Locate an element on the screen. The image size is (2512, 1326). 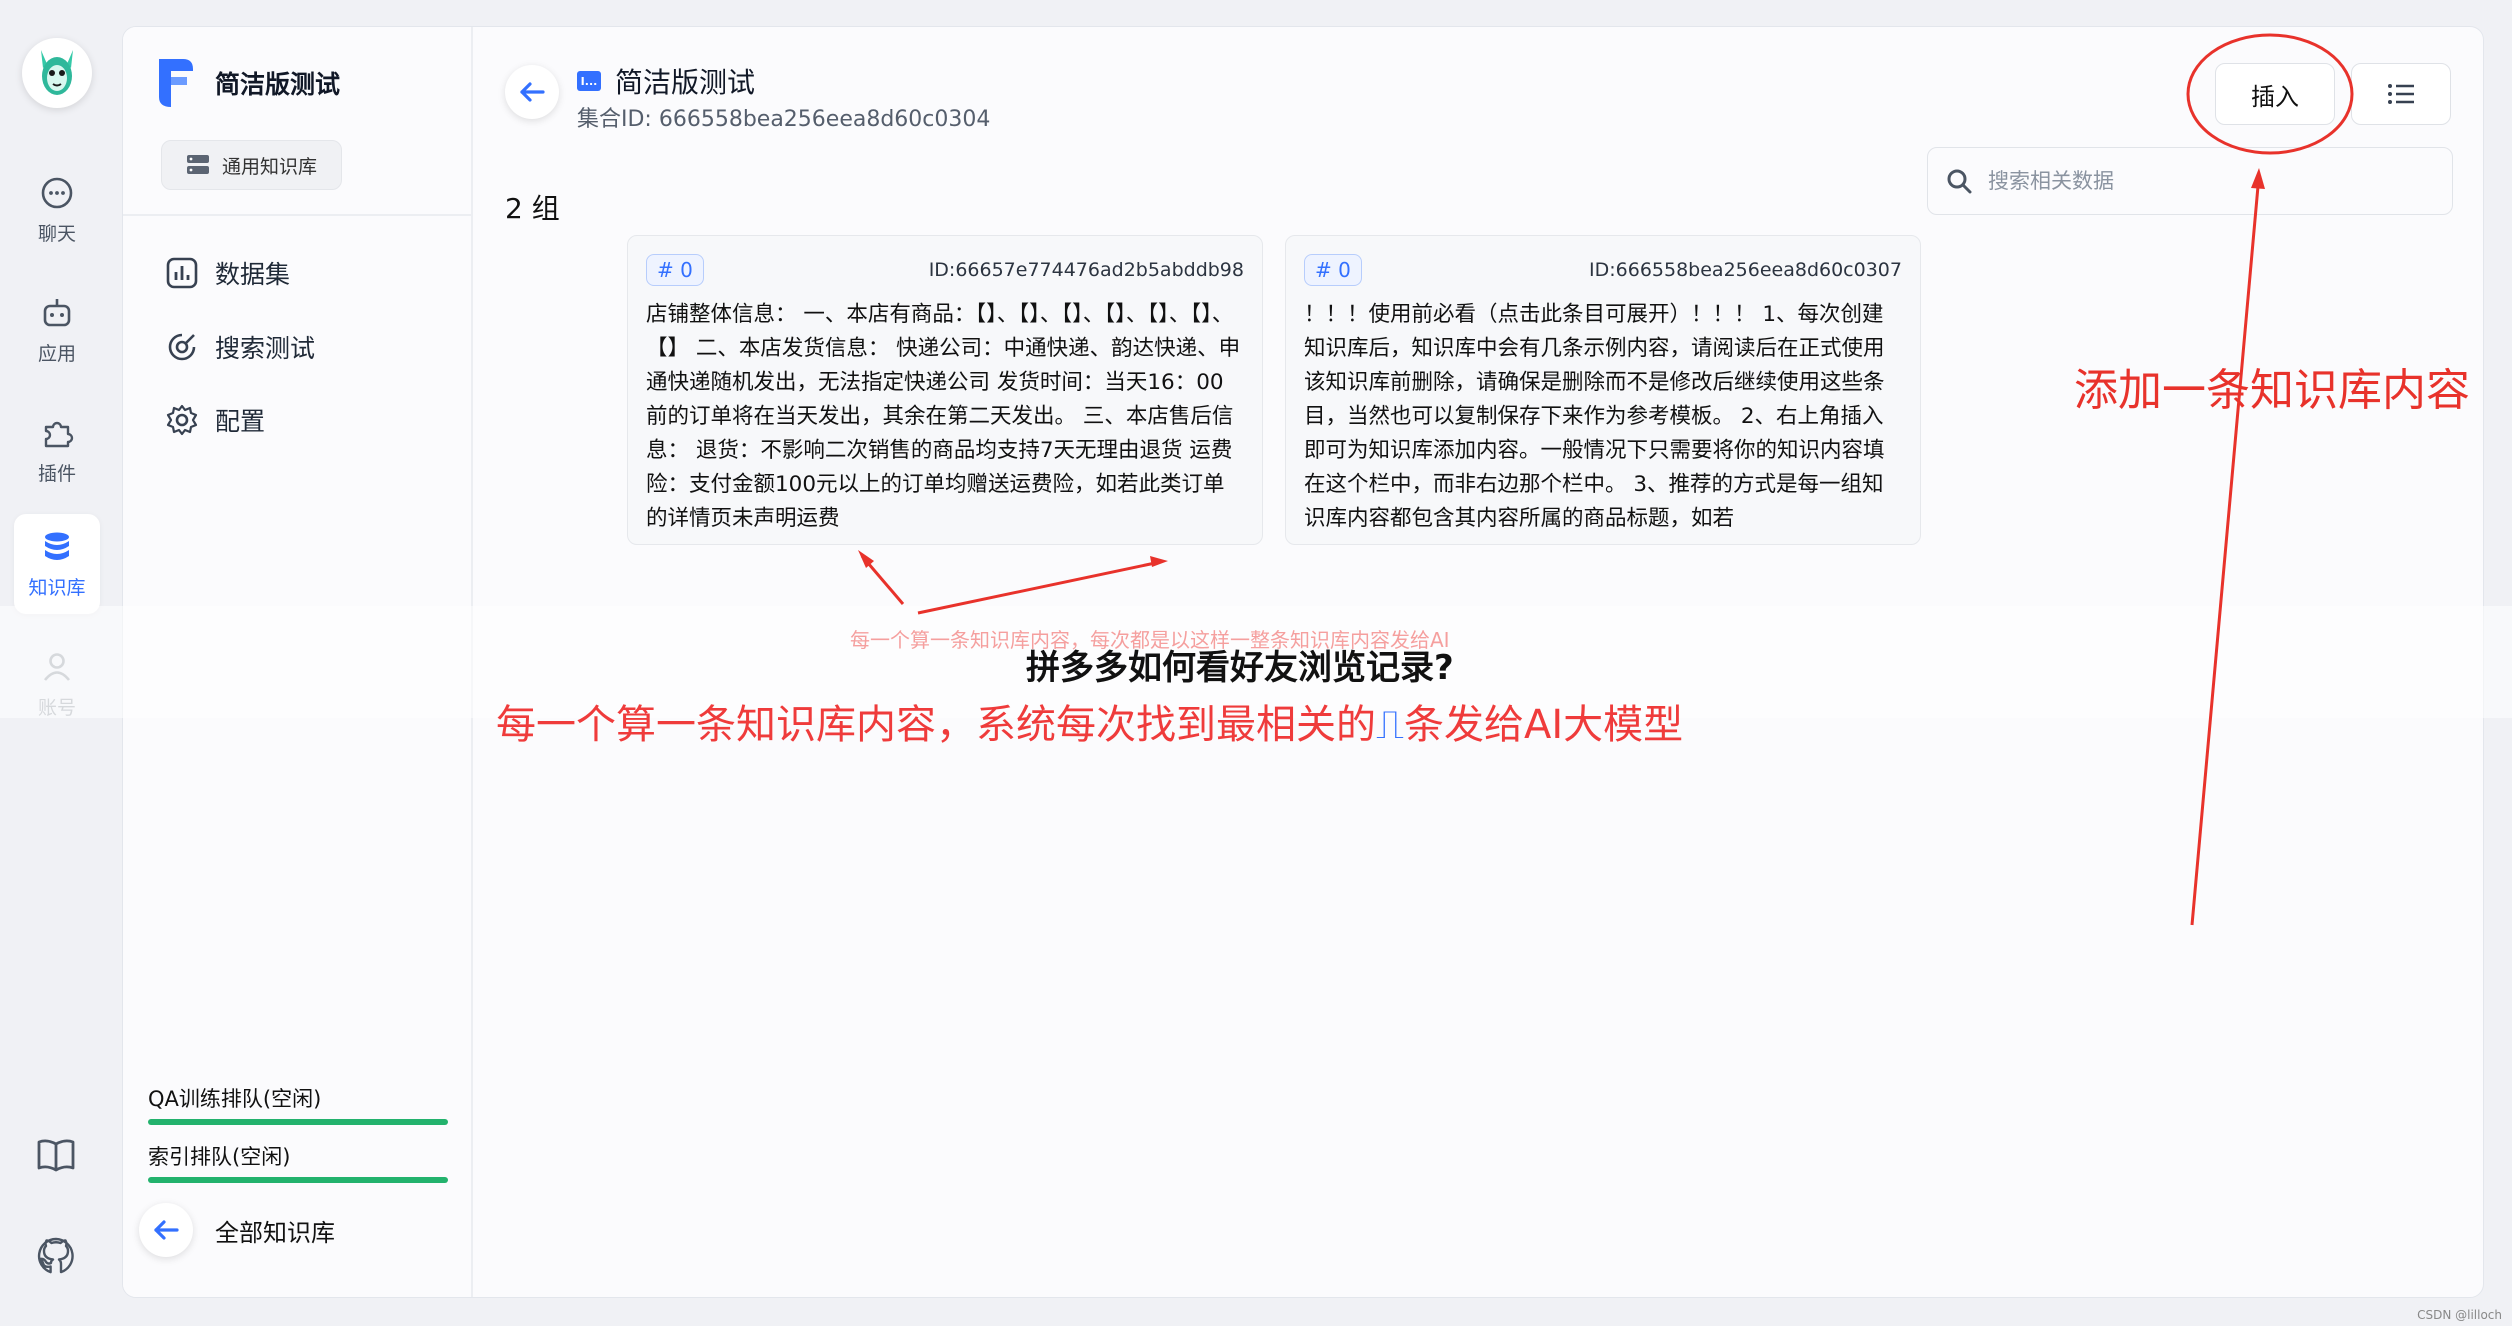
search-box is located at coordinates (2190, 181).